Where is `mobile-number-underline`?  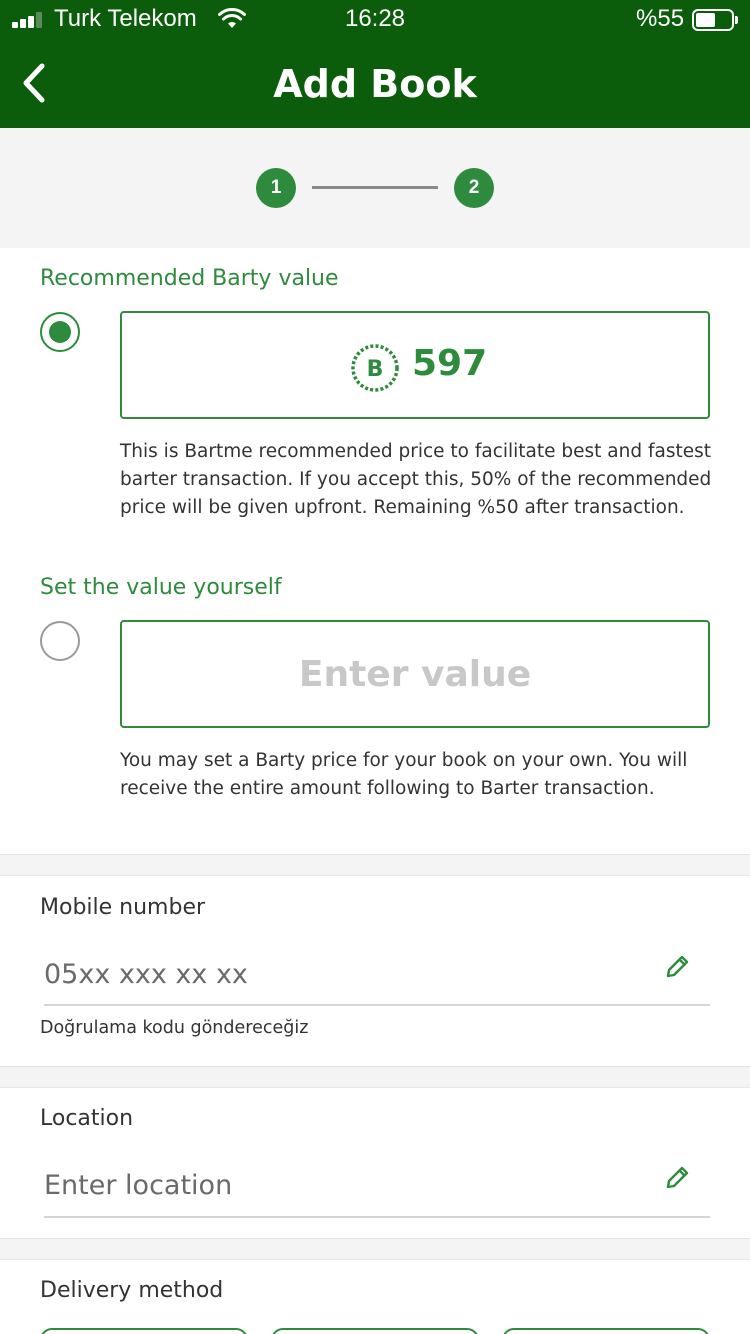
mobile-number-underline is located at coordinates (377, 1005).